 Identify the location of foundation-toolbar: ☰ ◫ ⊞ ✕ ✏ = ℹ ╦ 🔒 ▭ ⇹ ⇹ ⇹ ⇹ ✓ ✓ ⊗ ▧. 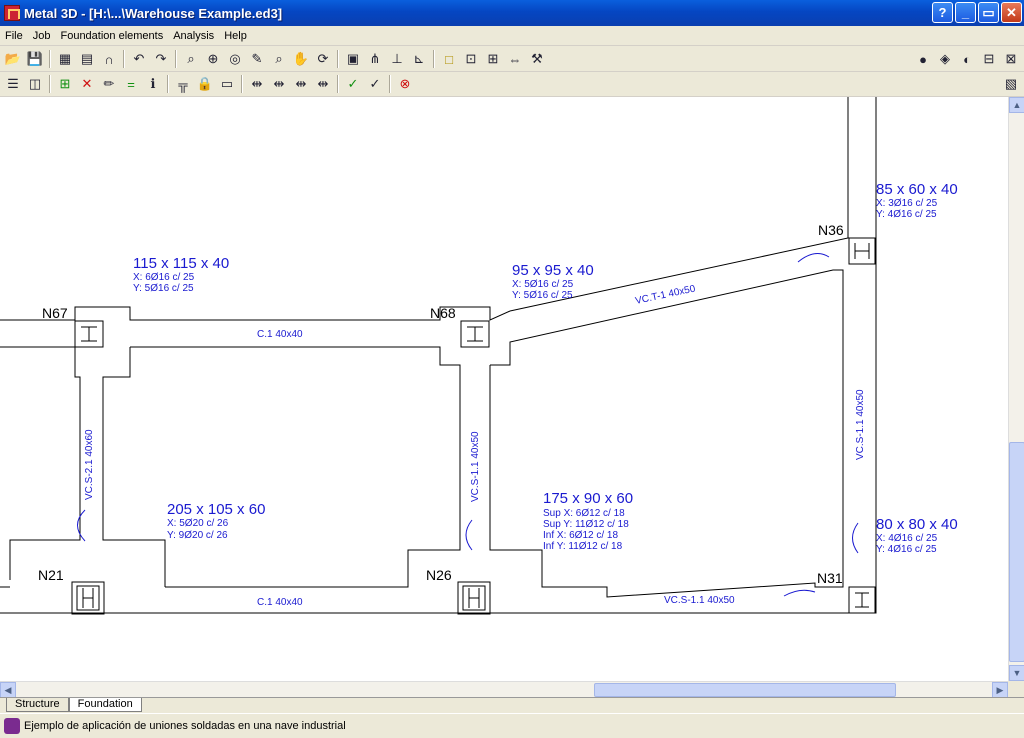
(512, 84).